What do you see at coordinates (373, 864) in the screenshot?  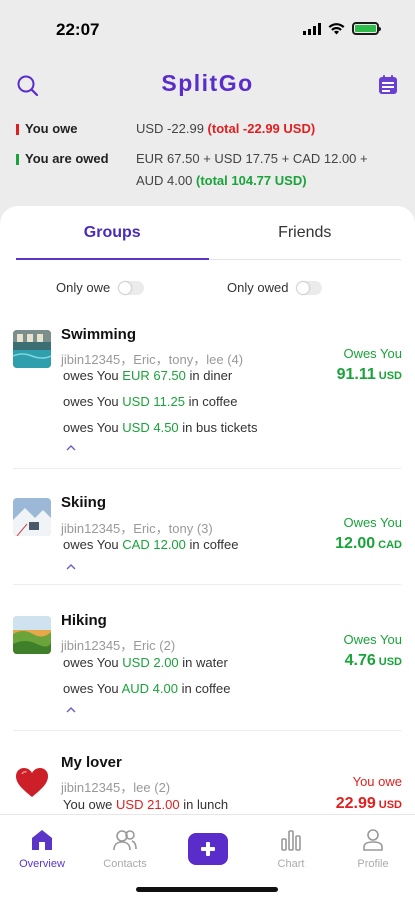 I see `nav-profile-label: Profile` at bounding box center [373, 864].